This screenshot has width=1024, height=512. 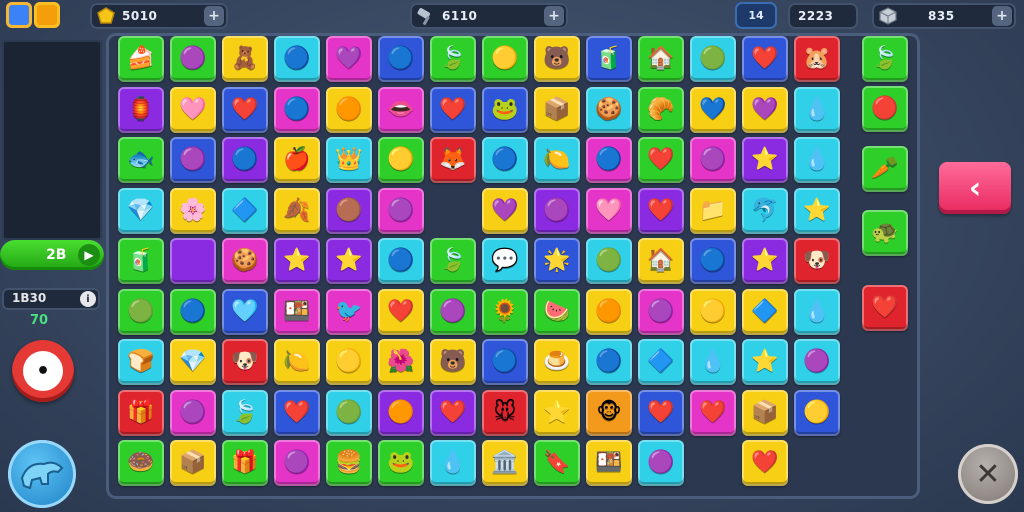 I want to click on tile-cyan: 🍃, so click(x=245, y=412).